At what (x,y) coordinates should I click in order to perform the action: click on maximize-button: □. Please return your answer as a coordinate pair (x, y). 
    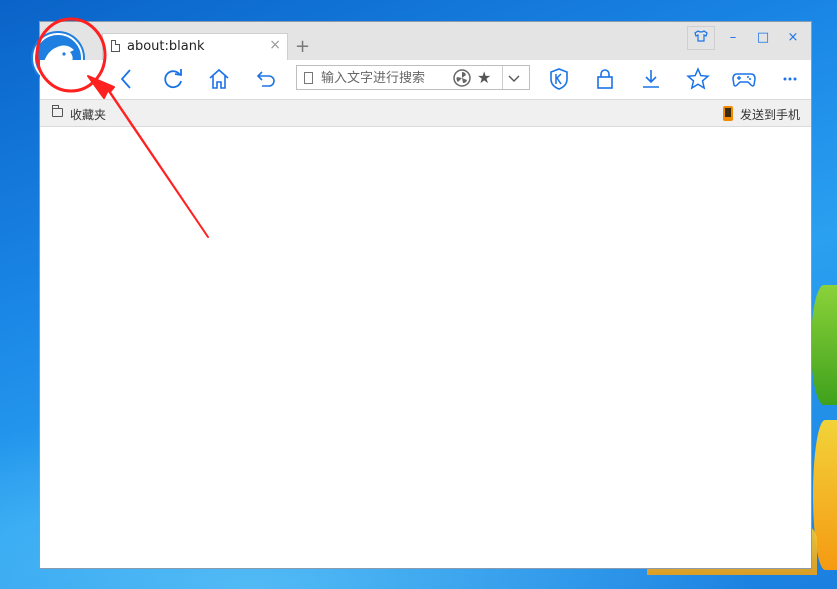
    Looking at the image, I should click on (763, 38).